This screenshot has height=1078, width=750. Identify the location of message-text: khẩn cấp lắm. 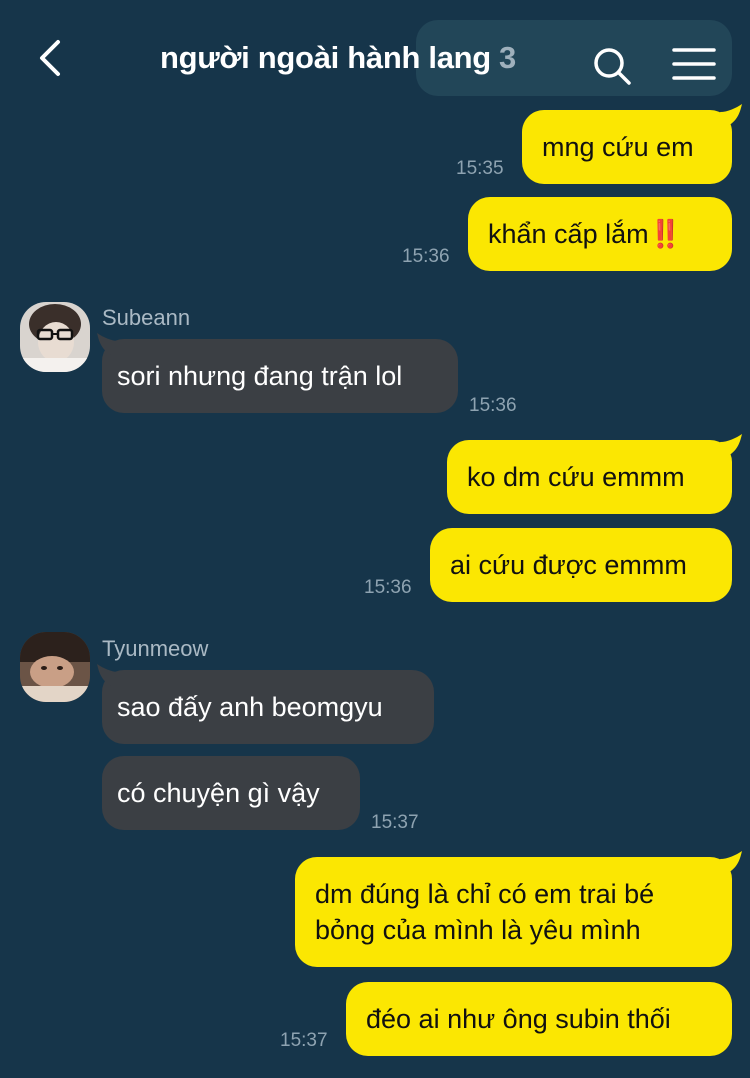
(568, 234).